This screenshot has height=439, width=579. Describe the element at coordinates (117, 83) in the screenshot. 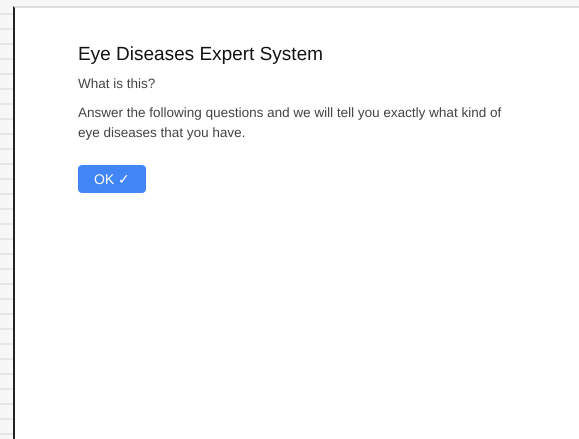

I see `subtitle: What is this?` at that location.